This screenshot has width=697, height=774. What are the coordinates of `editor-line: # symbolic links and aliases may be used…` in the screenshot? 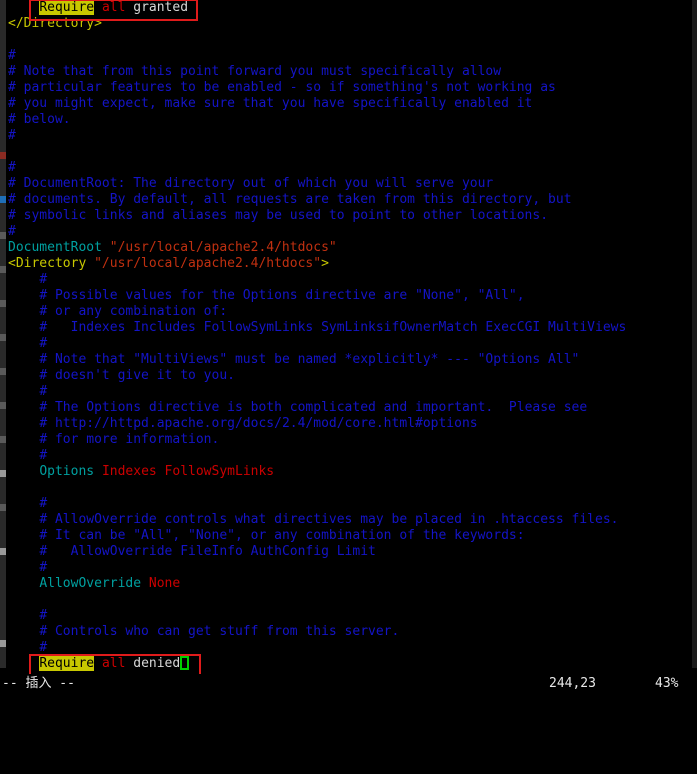 It's located at (352, 216).